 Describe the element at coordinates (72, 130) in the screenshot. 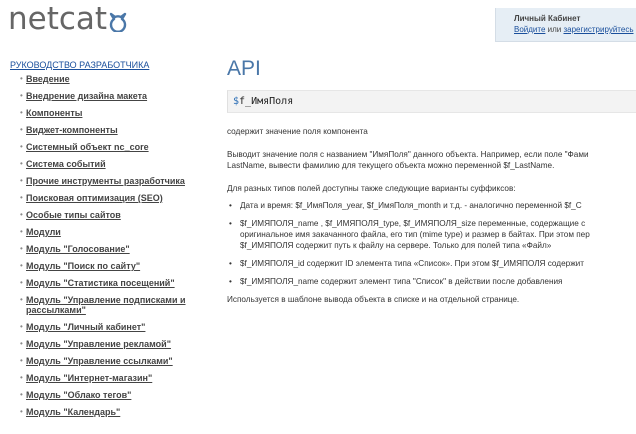

I see `sidebar-item-label: Виджет-компоненты` at that location.